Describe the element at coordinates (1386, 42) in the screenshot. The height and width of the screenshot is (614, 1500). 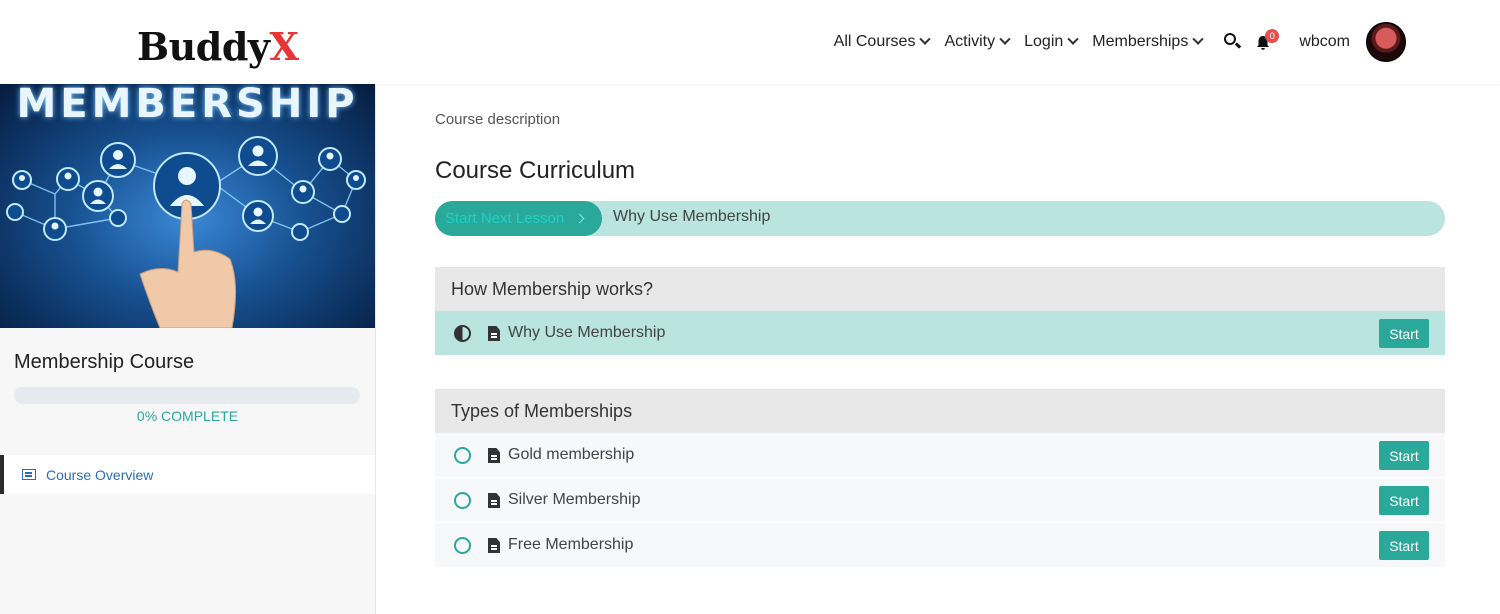
I see `avatar` at that location.